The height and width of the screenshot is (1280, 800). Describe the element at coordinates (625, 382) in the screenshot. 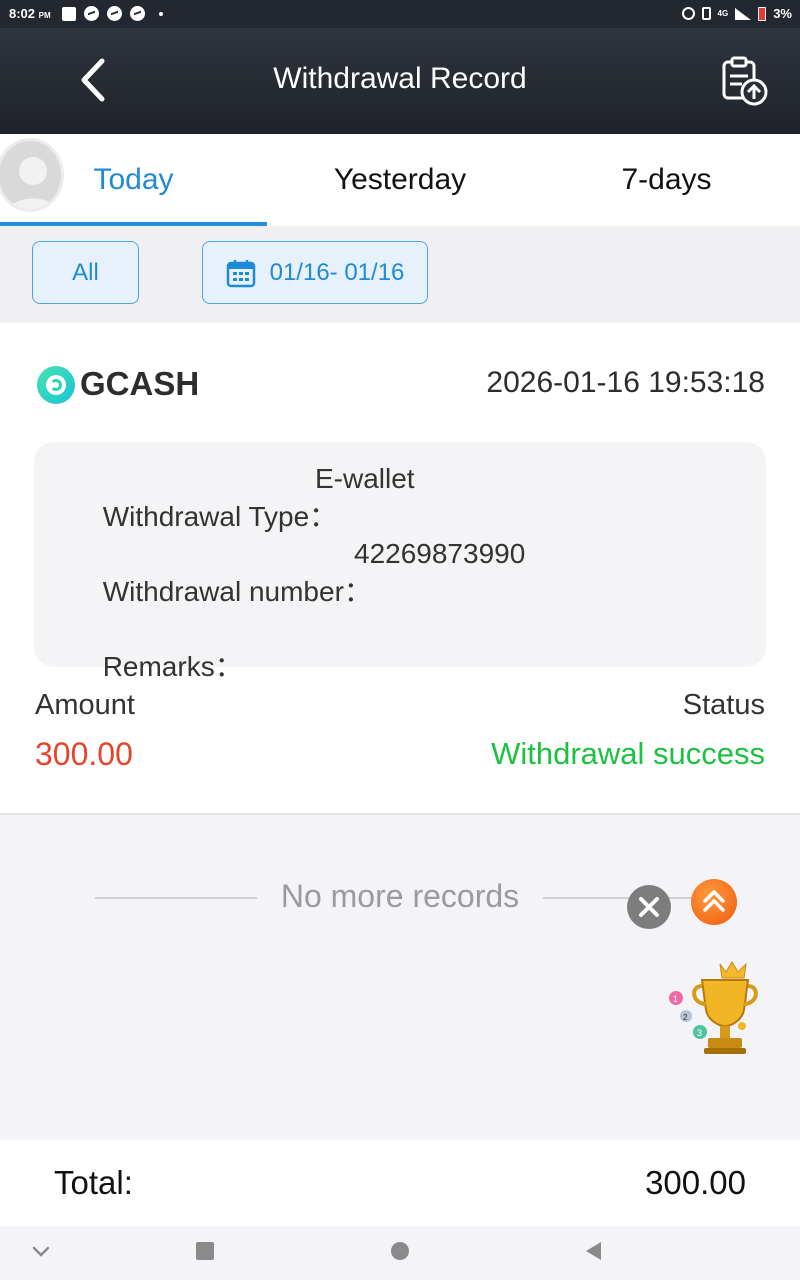

I see `record-datetime: 2026-01-16 19:53:18` at that location.